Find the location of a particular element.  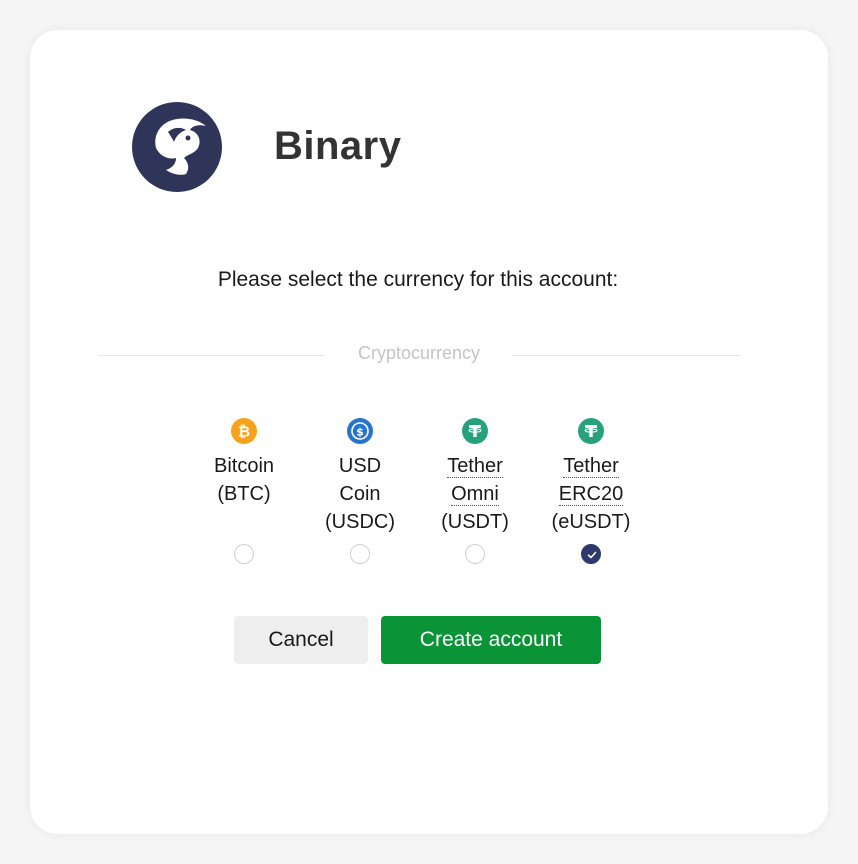

usd-coin-icon: $ is located at coordinates (360, 431).